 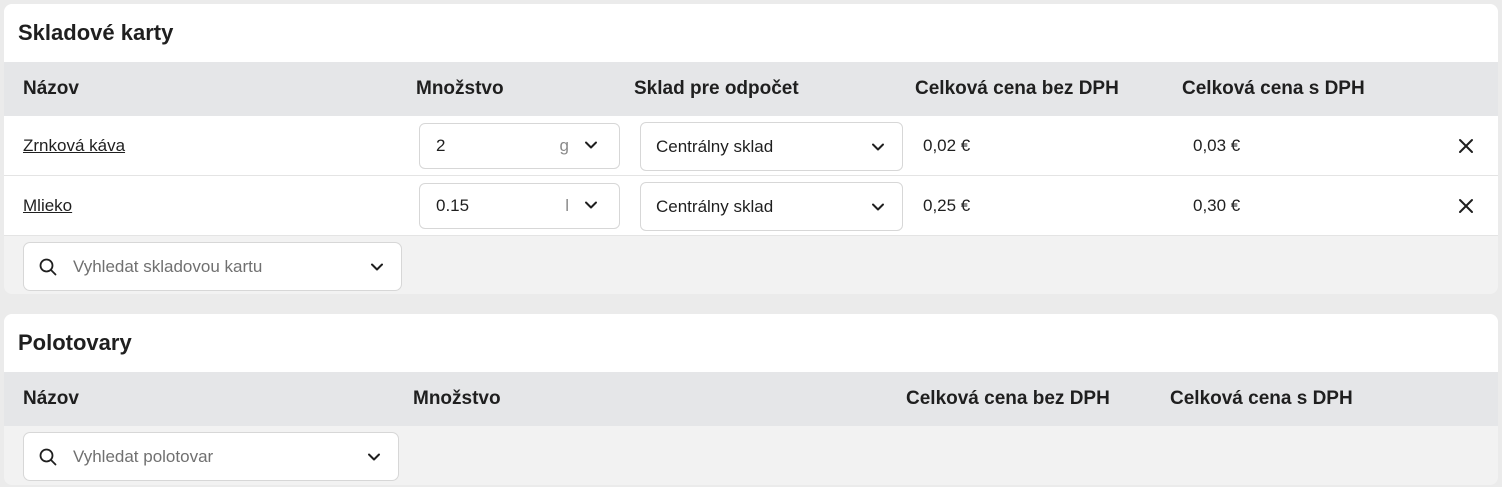 What do you see at coordinates (947, 145) in the screenshot?
I see `price-excl-vat: 0,02 €` at bounding box center [947, 145].